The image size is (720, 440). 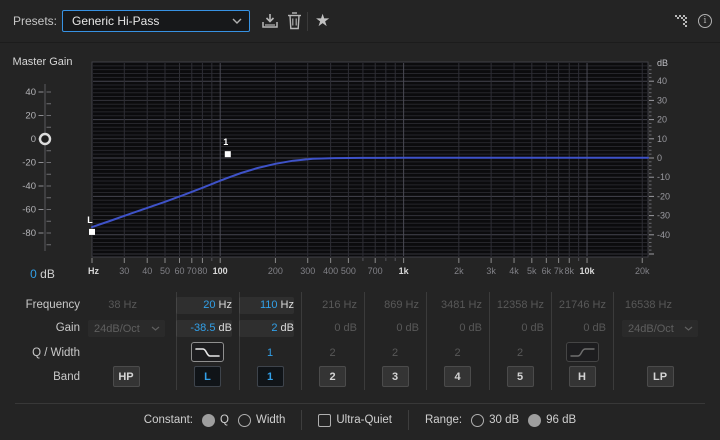 I want to click on radio-icon-96db, so click(x=535, y=420).